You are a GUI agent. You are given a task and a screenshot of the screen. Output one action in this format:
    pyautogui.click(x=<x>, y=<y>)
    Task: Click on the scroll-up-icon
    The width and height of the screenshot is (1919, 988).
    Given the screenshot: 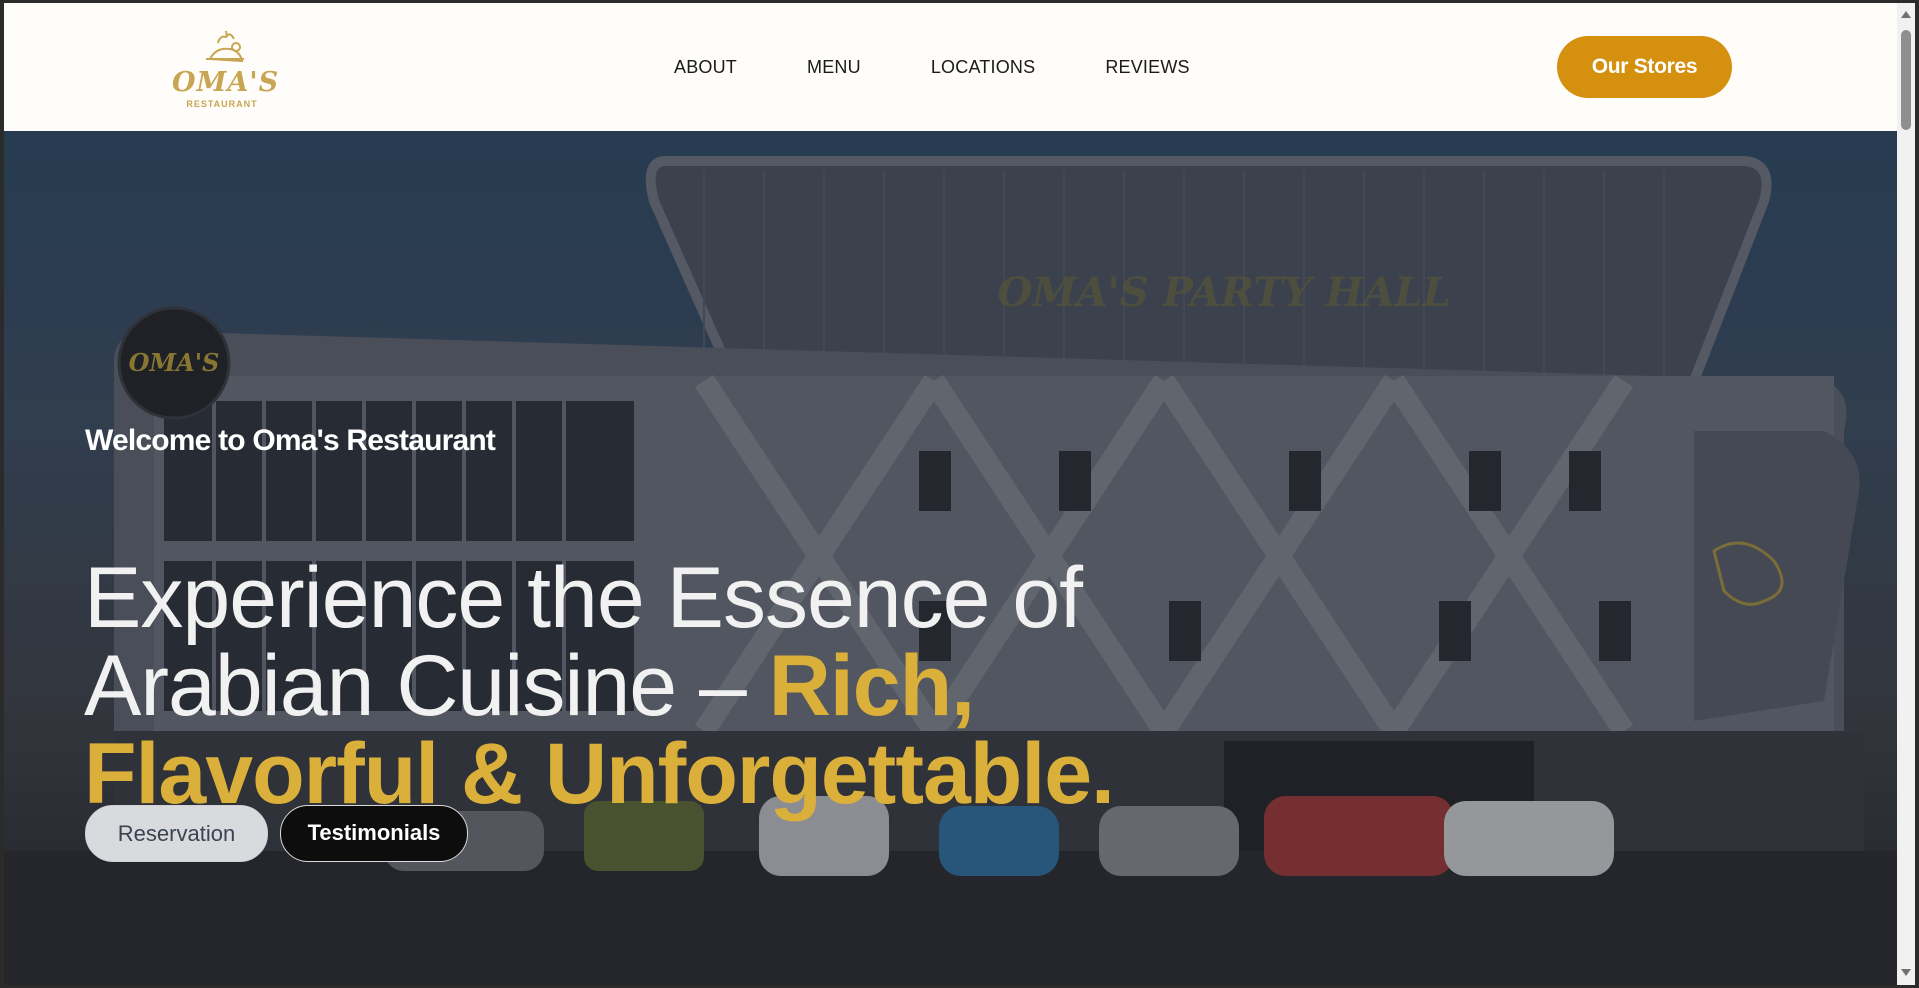 What is the action you would take?
    pyautogui.click(x=1906, y=14)
    